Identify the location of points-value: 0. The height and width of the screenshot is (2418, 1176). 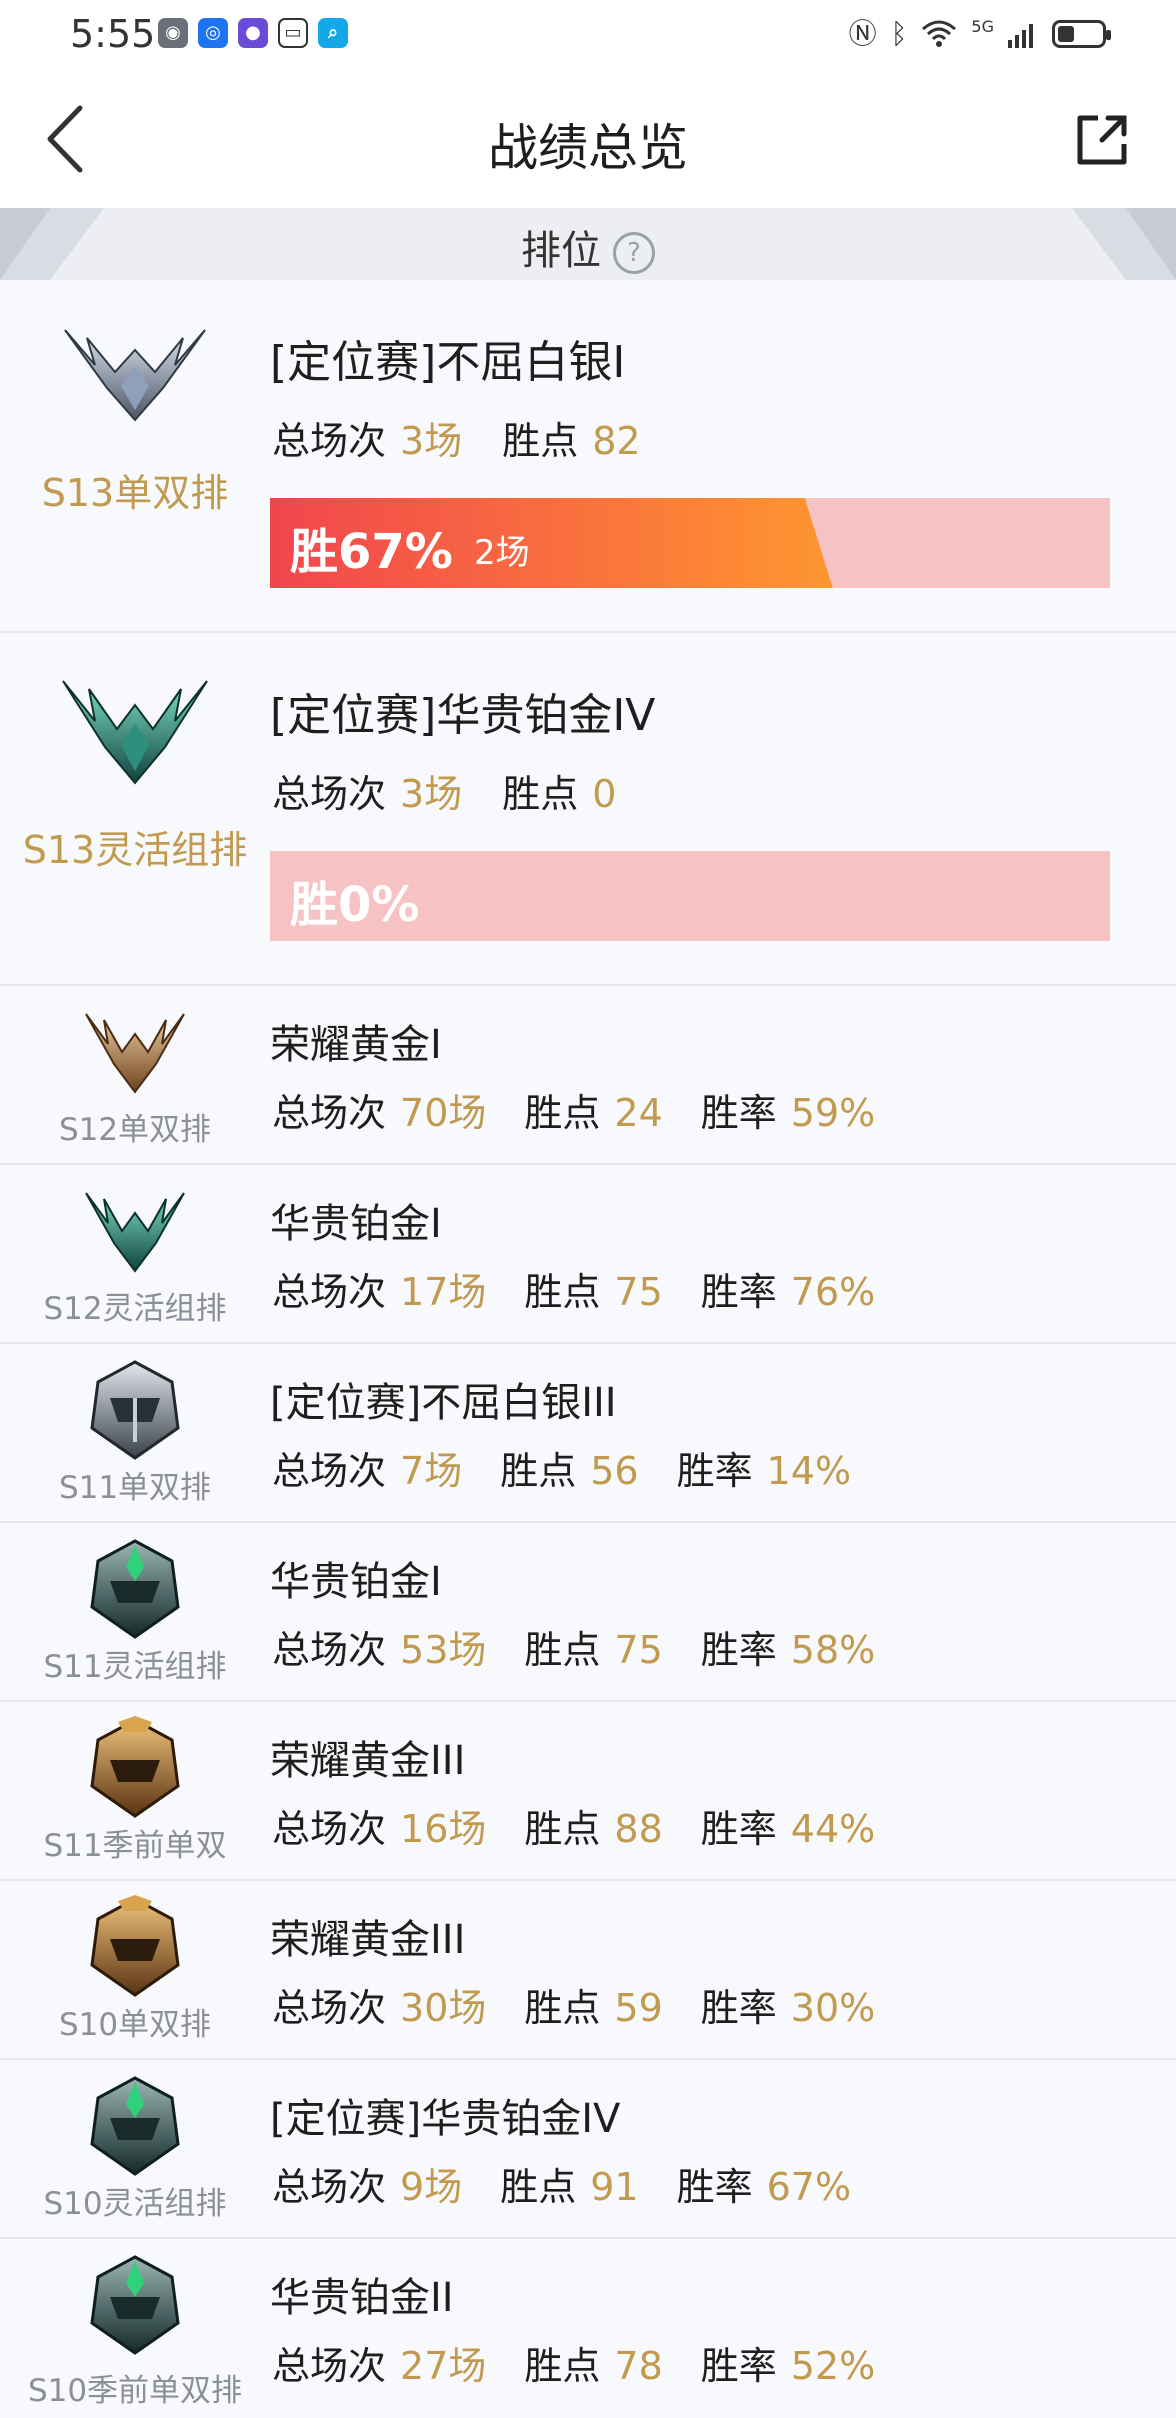
(604, 794).